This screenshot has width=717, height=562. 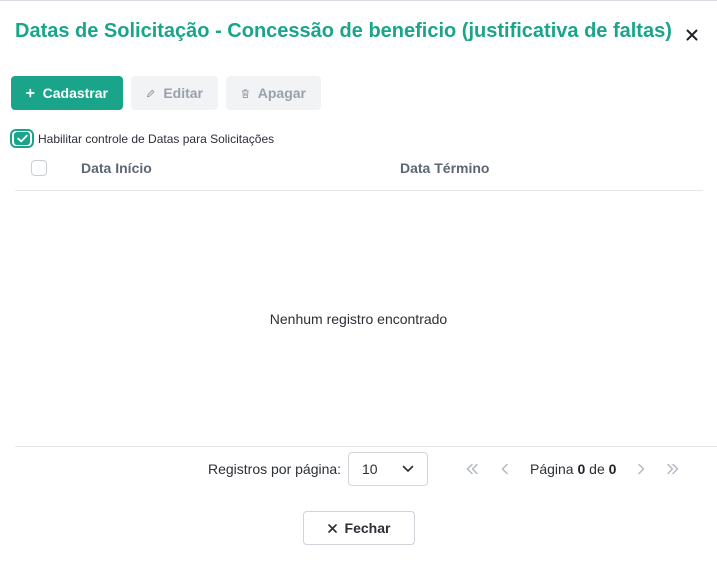 I want to click on previous-page-button, so click(x=505, y=469).